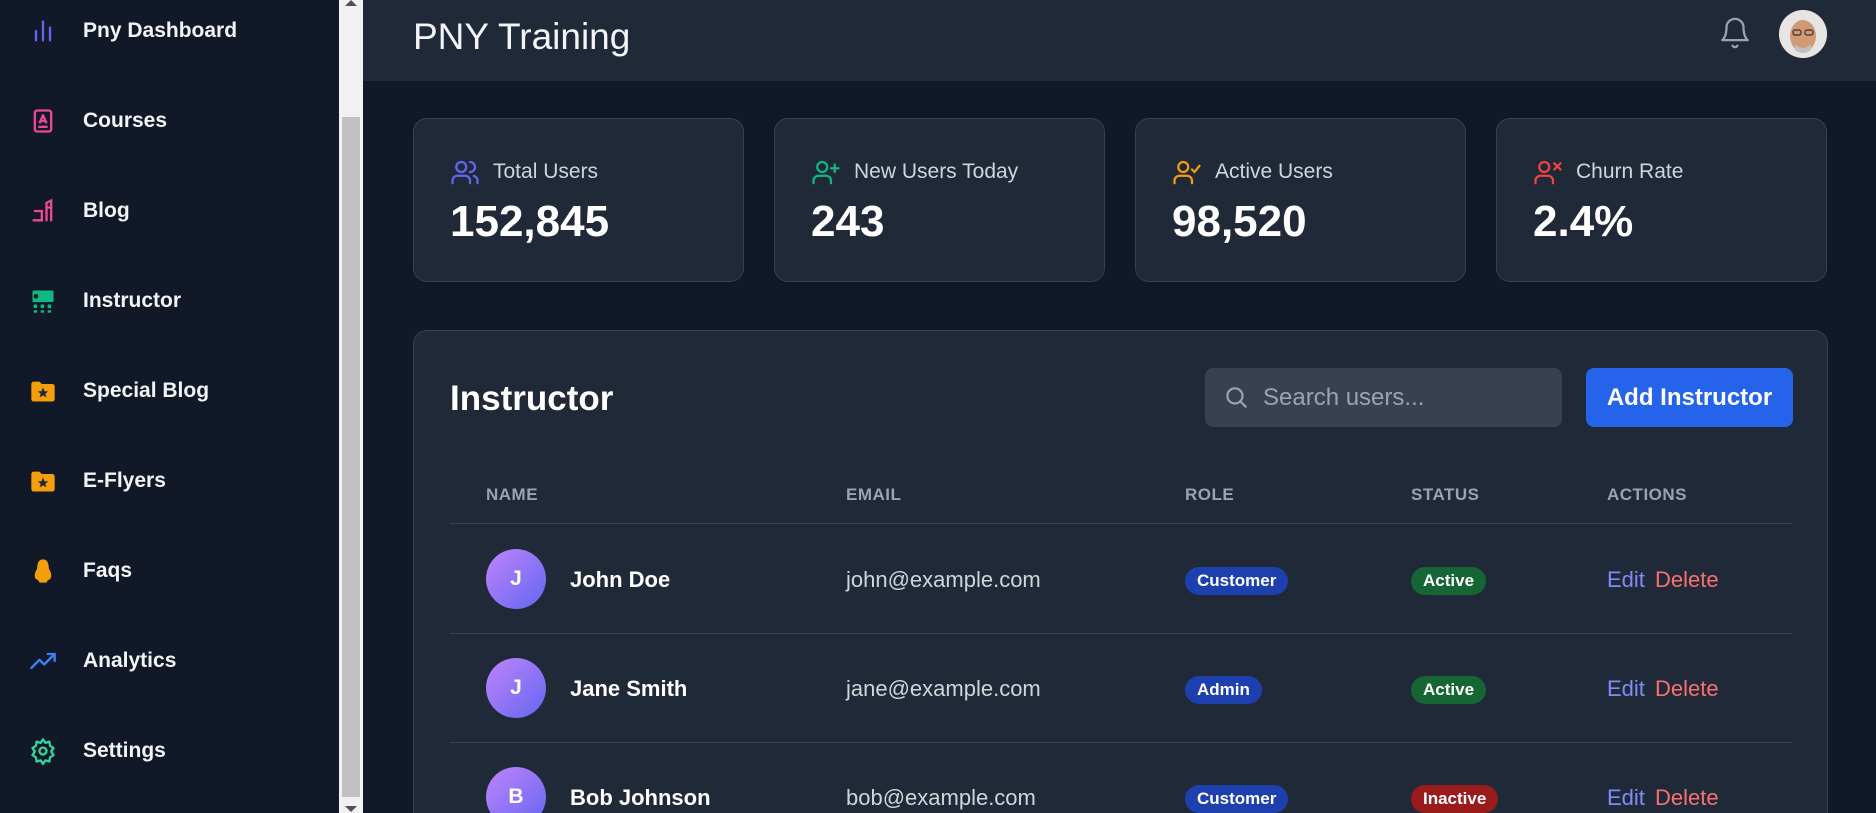  I want to click on column-header-name: NAME, so click(512, 494).